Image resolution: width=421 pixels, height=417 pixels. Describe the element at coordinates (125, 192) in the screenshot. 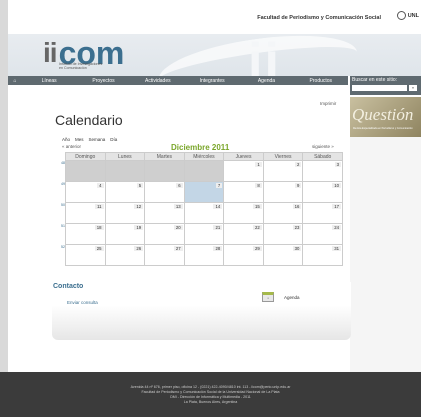

I see `calendar-day-cell: 5` at that location.